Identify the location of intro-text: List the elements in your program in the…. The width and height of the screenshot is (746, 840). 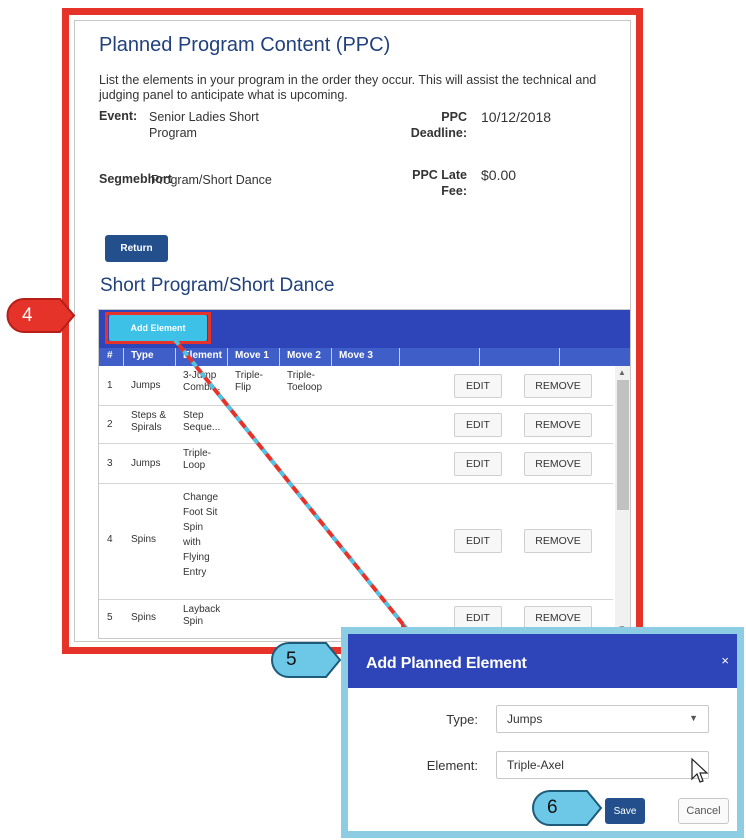
(348, 87).